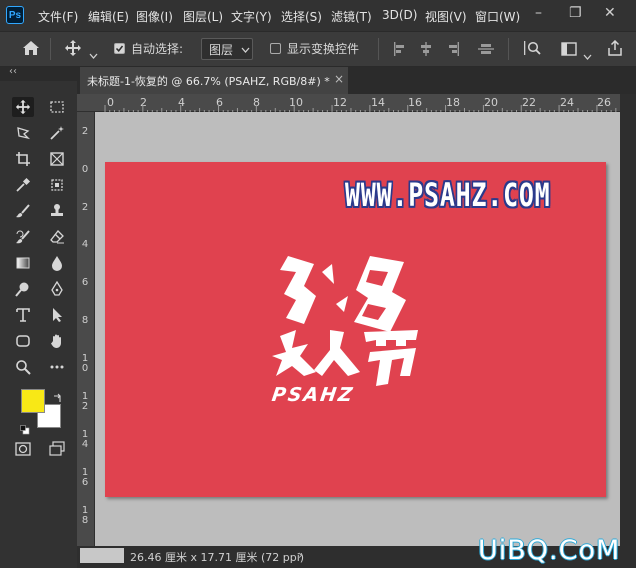  I want to click on show-transform-checkbox, so click(275, 48).